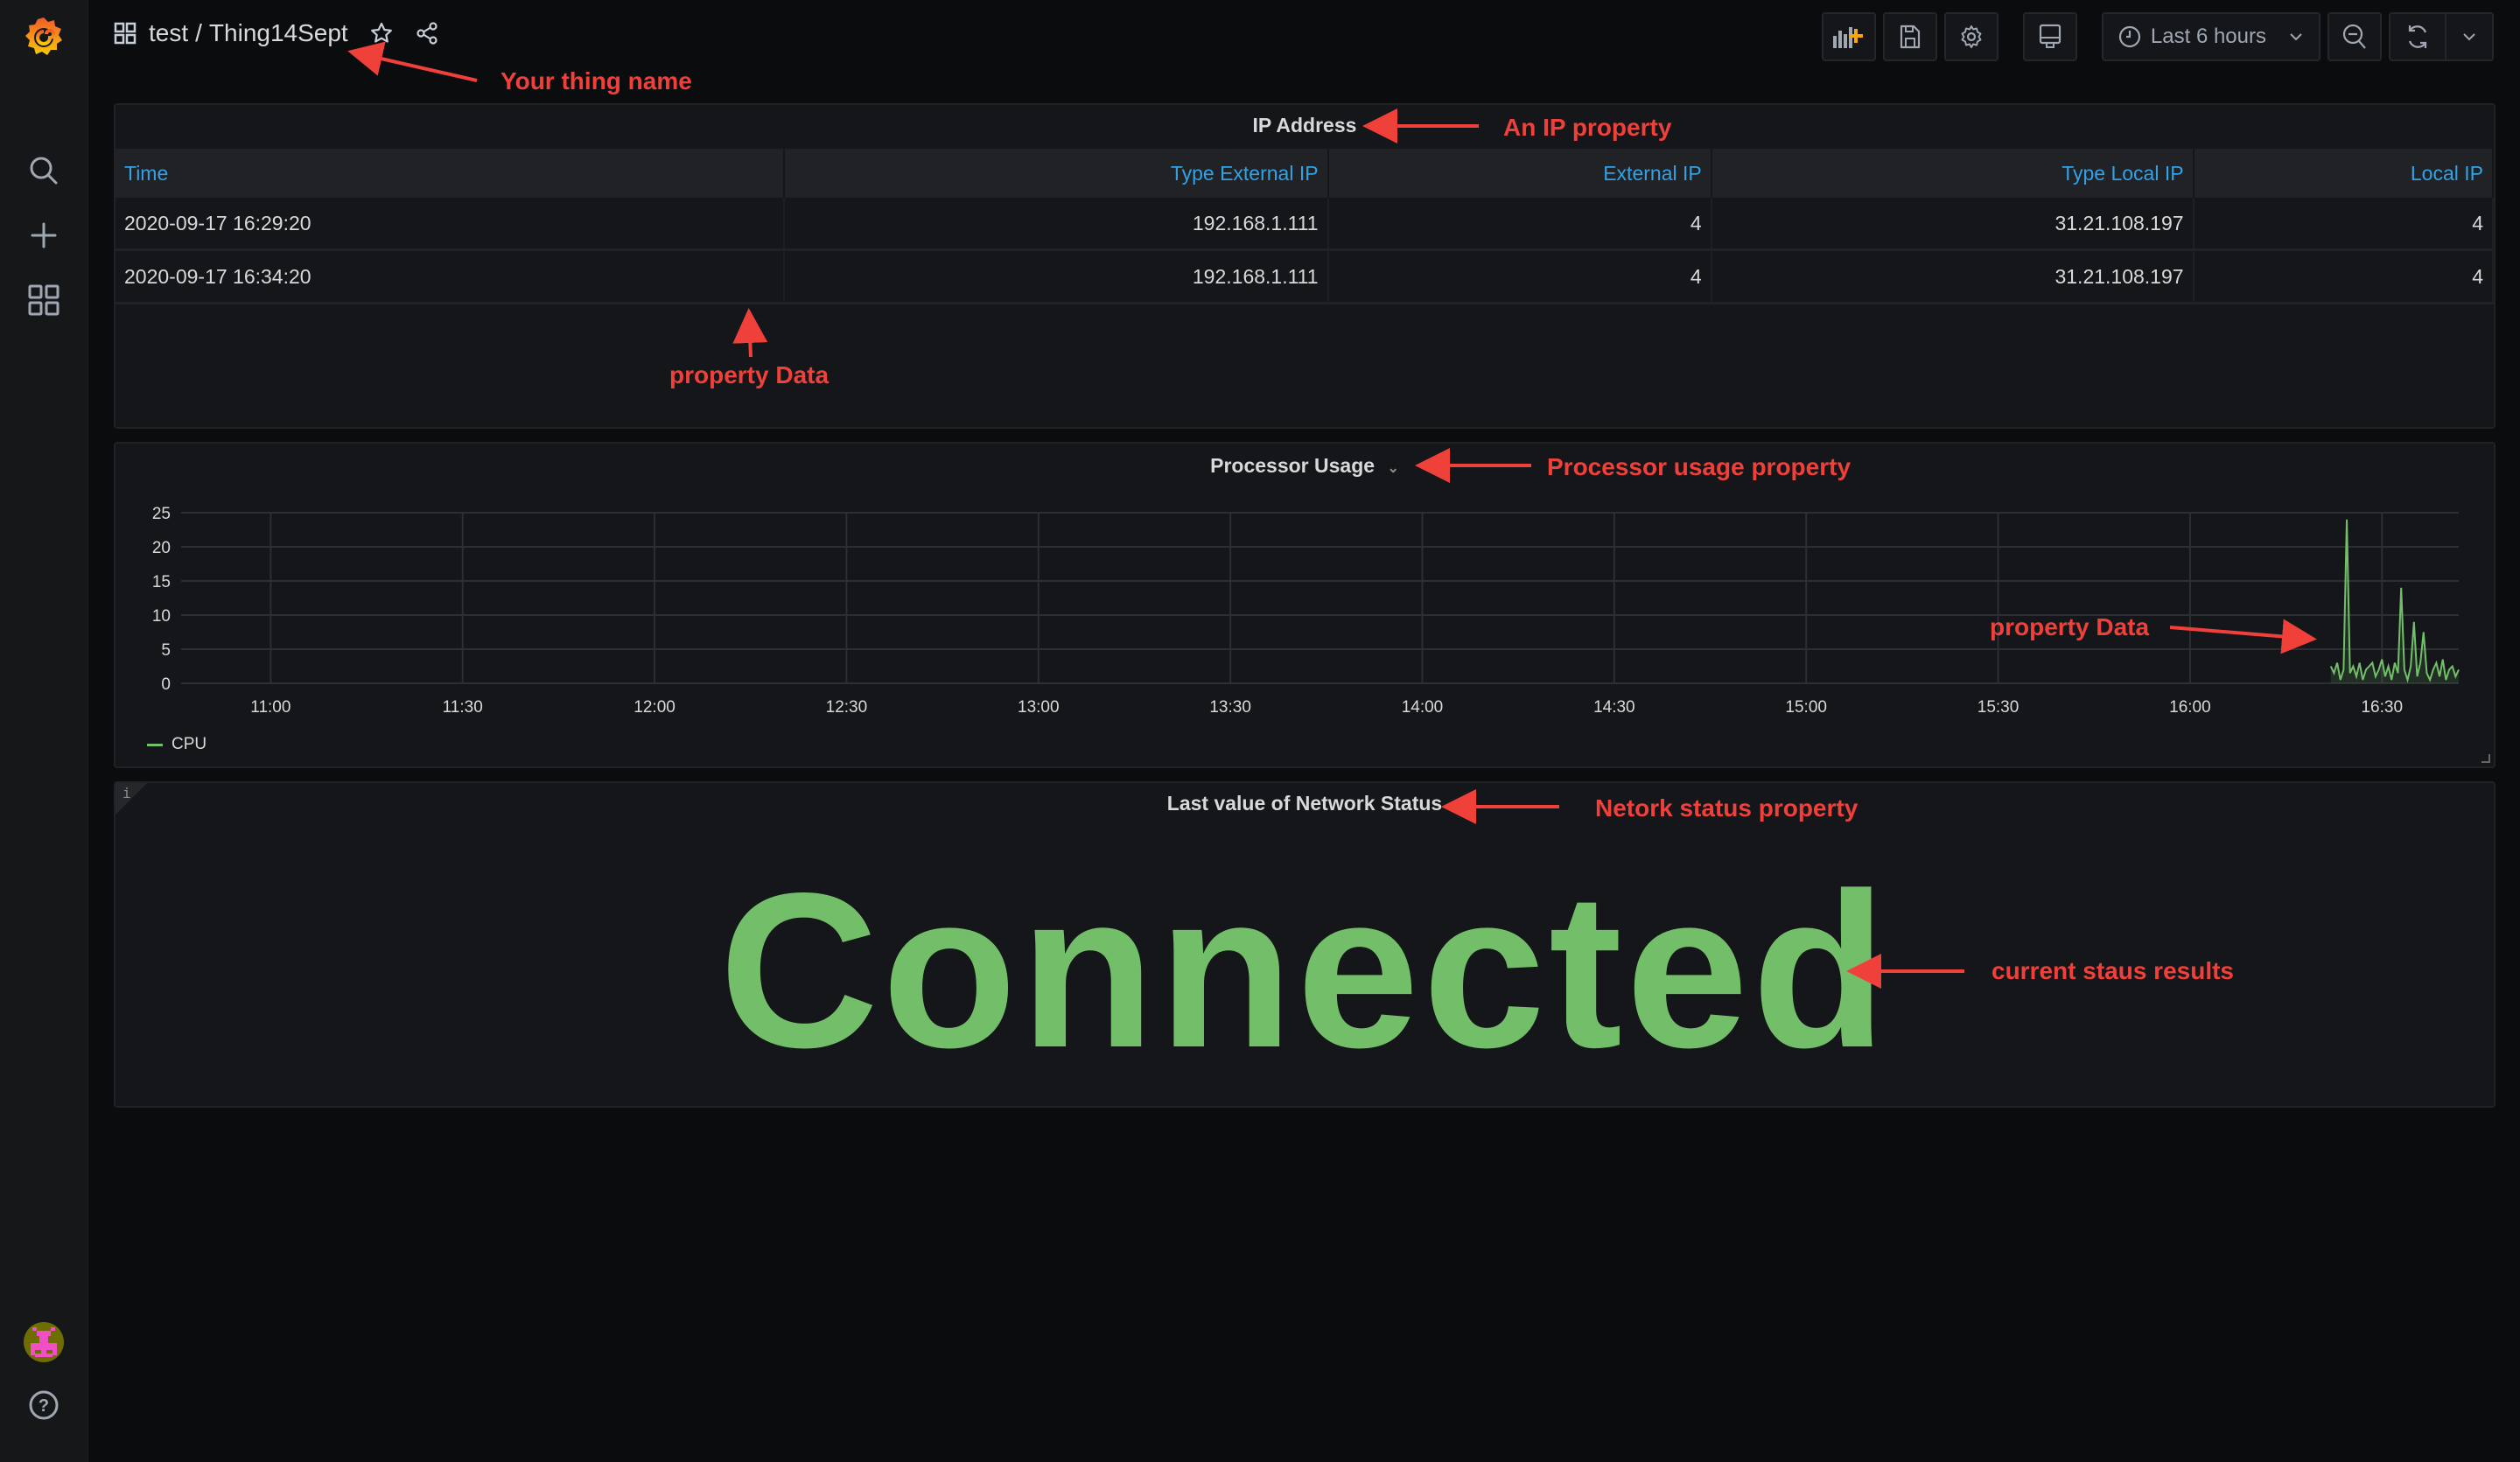 The width and height of the screenshot is (2520, 1462). I want to click on refresh-button-group, so click(2441, 37).